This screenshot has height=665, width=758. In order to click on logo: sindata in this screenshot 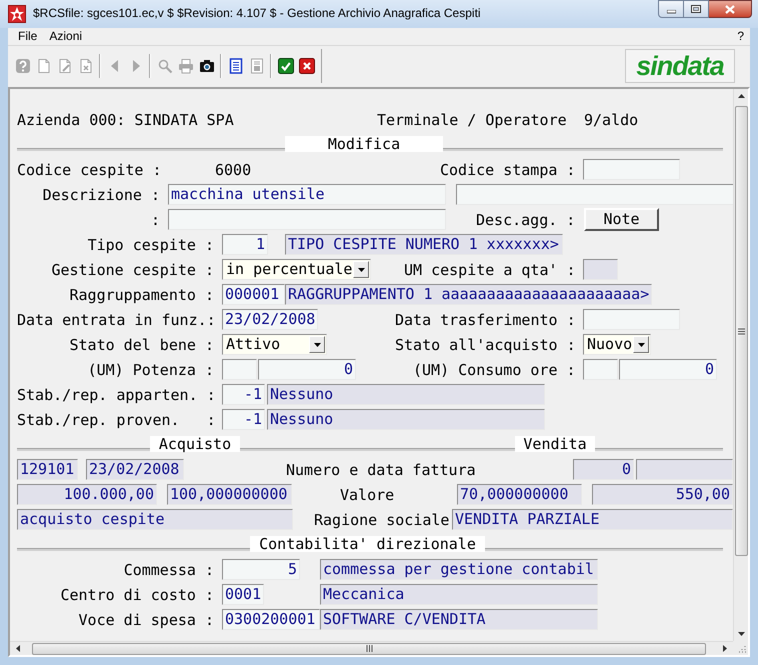, I will do `click(680, 66)`.